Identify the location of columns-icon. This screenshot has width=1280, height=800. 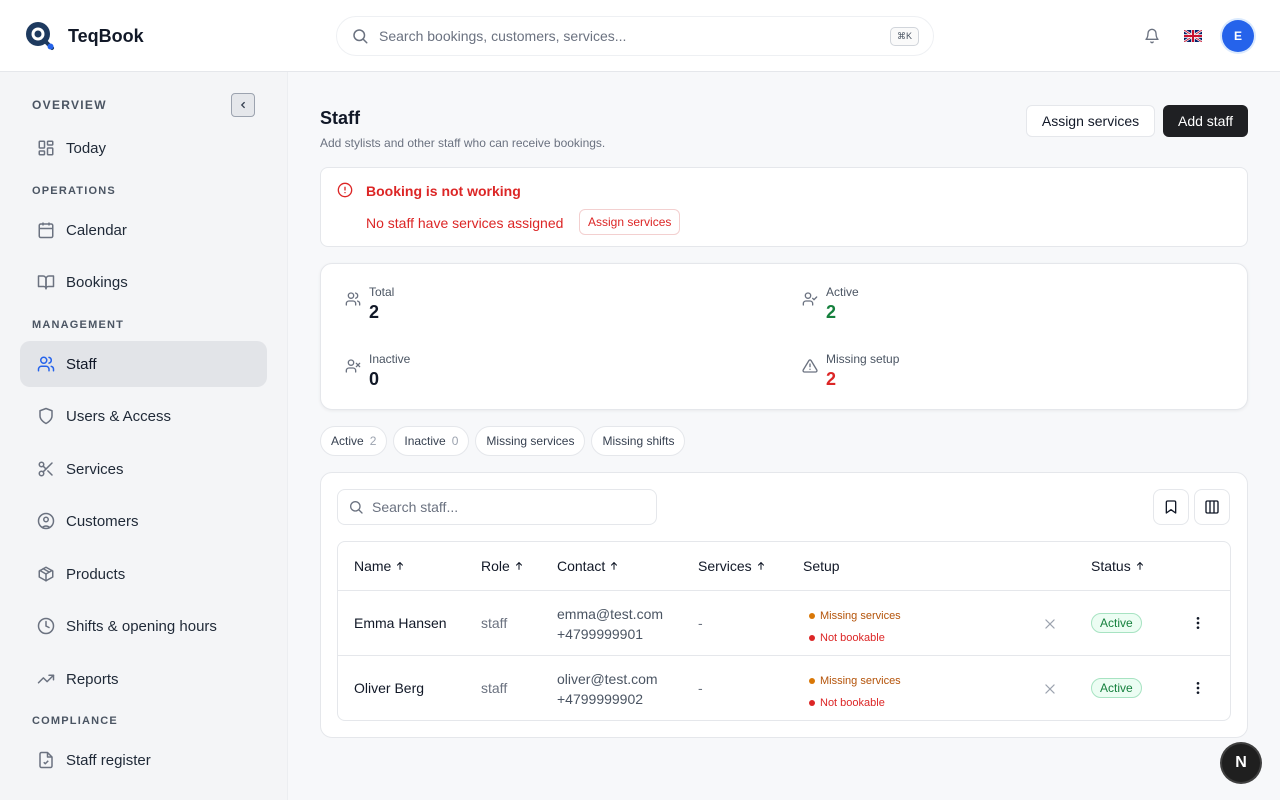
(1212, 507).